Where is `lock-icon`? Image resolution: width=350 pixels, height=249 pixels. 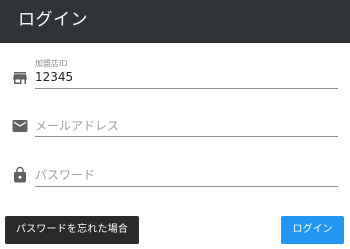
lock-icon is located at coordinates (20, 175).